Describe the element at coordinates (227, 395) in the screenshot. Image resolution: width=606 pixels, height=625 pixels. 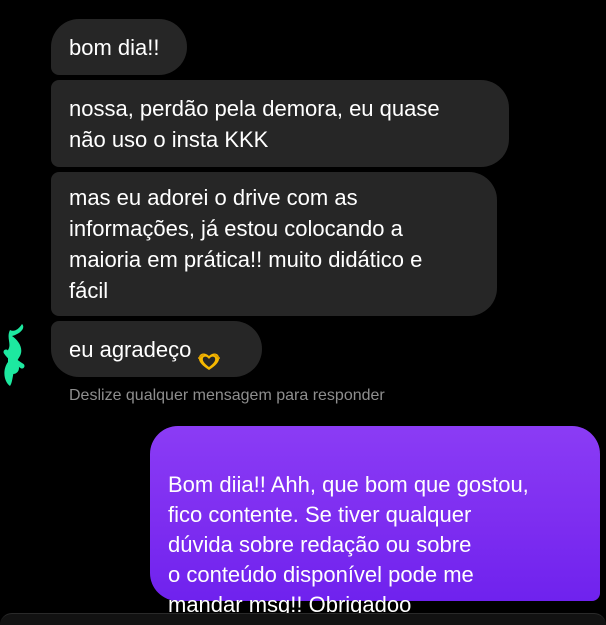
I see `swipe-to-reply-hint: Deslize qualquer mensagem para responder` at that location.